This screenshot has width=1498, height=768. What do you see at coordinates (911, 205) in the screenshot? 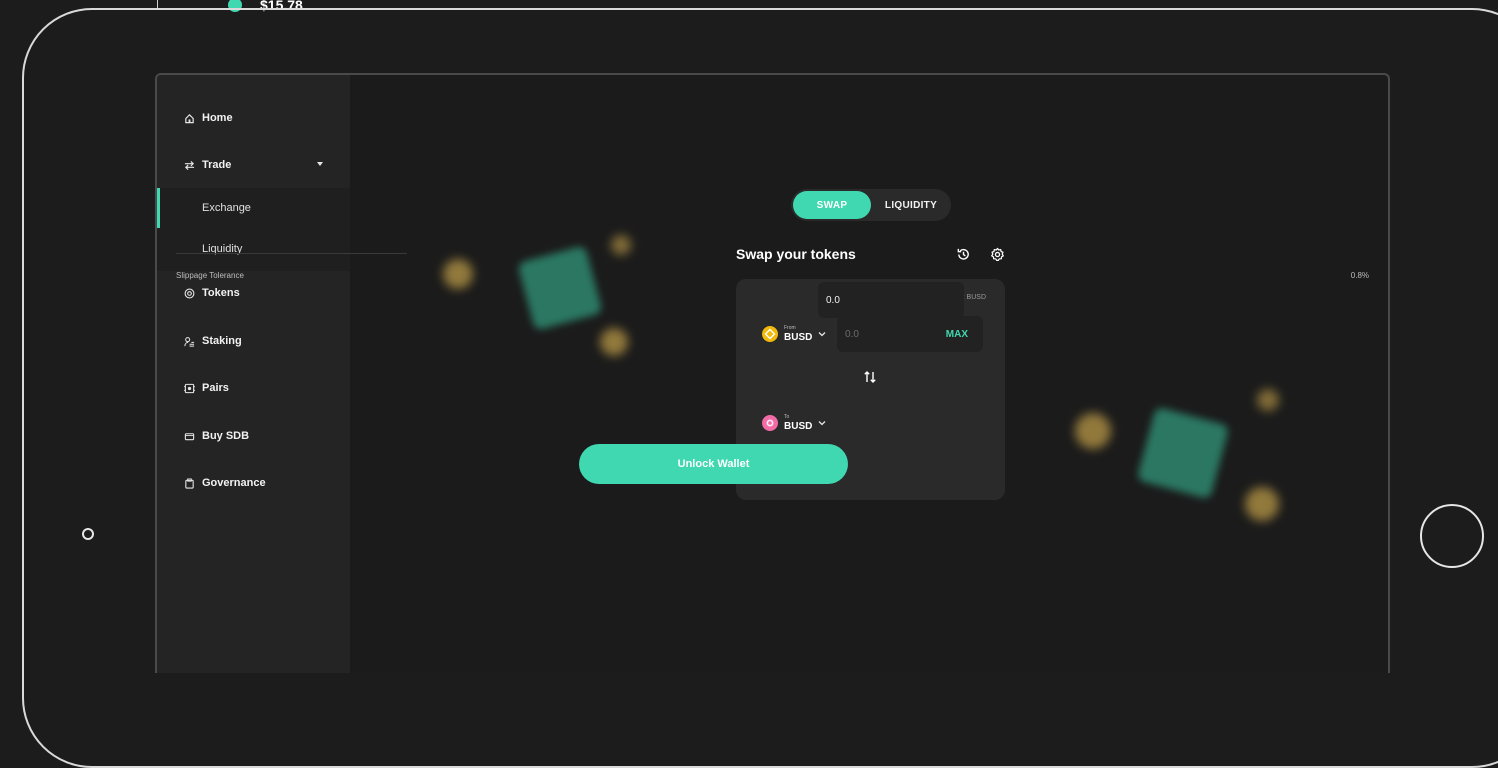
I see `tab-liquidity: LIQUIDITY` at bounding box center [911, 205].